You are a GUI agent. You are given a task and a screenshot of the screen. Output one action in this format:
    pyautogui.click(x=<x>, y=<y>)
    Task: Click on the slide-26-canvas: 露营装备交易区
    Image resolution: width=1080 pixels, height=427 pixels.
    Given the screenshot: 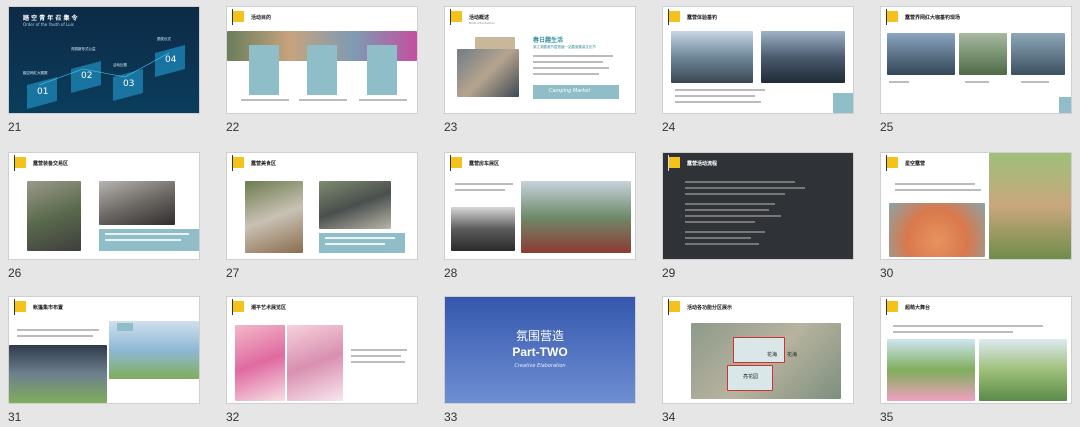 What is the action you would take?
    pyautogui.click(x=104, y=206)
    